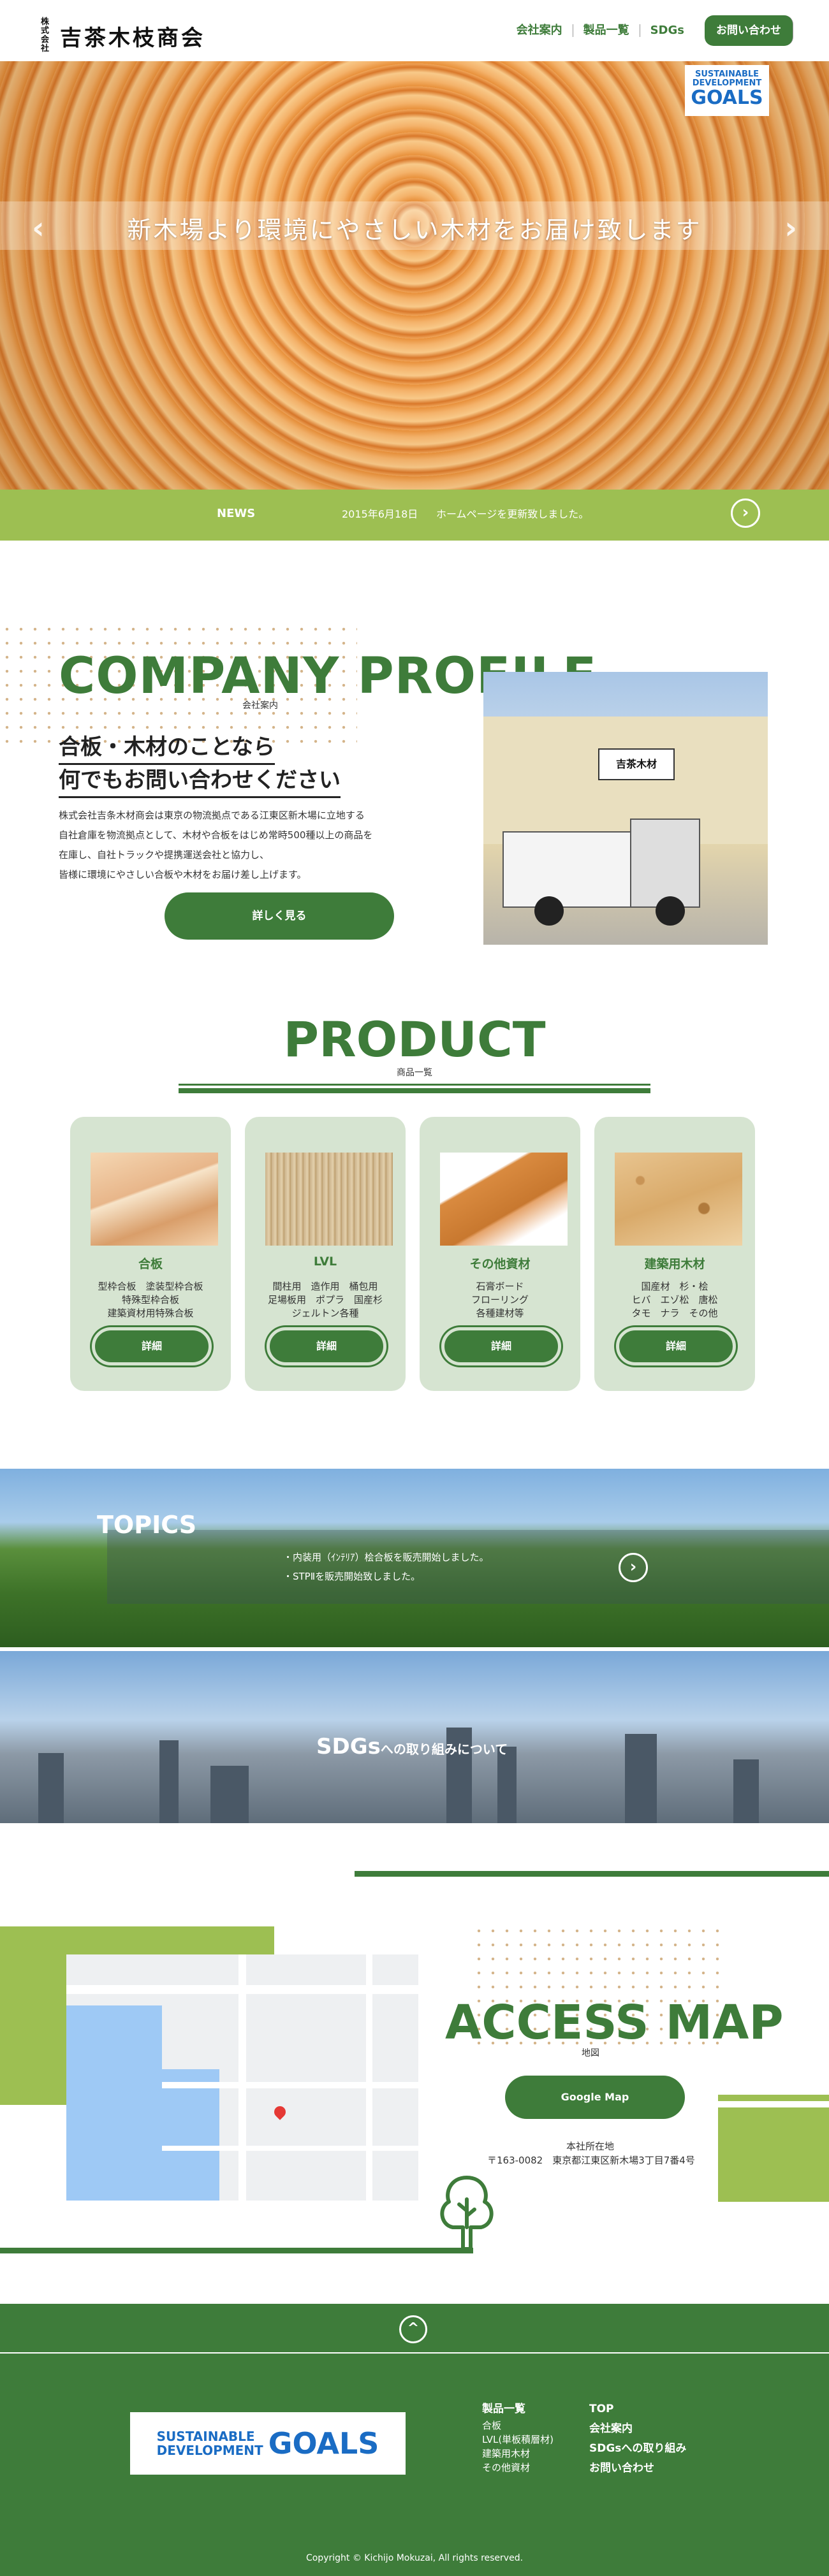 The height and width of the screenshot is (2576, 829). I want to click on warehouse, so click(625, 780).